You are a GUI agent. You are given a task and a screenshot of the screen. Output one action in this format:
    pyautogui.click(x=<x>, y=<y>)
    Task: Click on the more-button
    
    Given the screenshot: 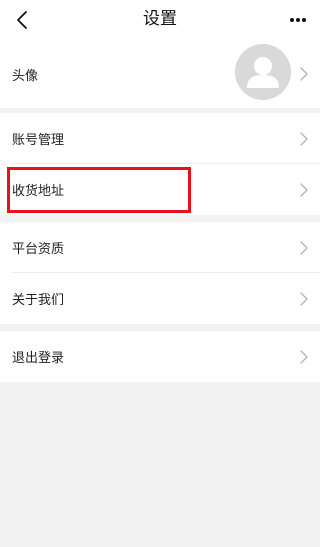 What is the action you would take?
    pyautogui.click(x=298, y=20)
    